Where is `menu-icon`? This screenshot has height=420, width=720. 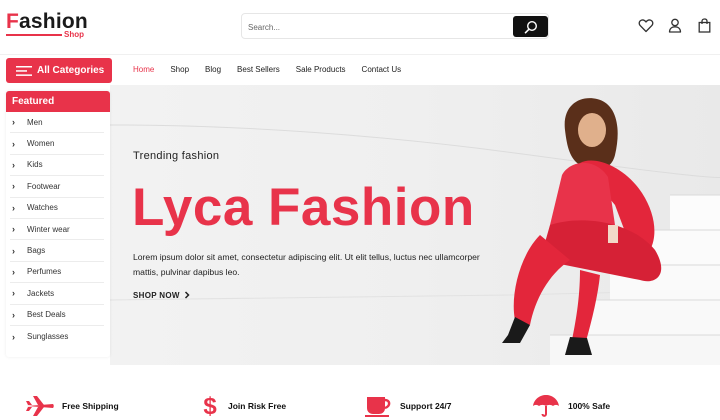 menu-icon is located at coordinates (24, 70).